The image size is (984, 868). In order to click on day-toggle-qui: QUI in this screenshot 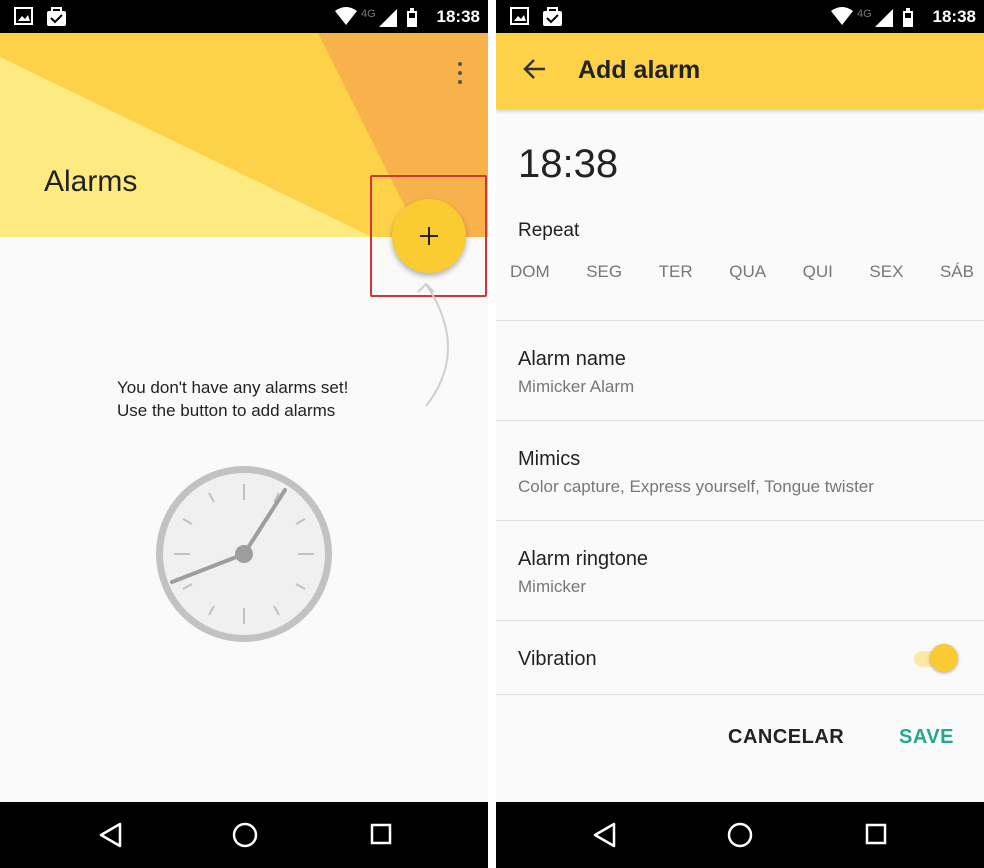, I will do `click(818, 272)`.